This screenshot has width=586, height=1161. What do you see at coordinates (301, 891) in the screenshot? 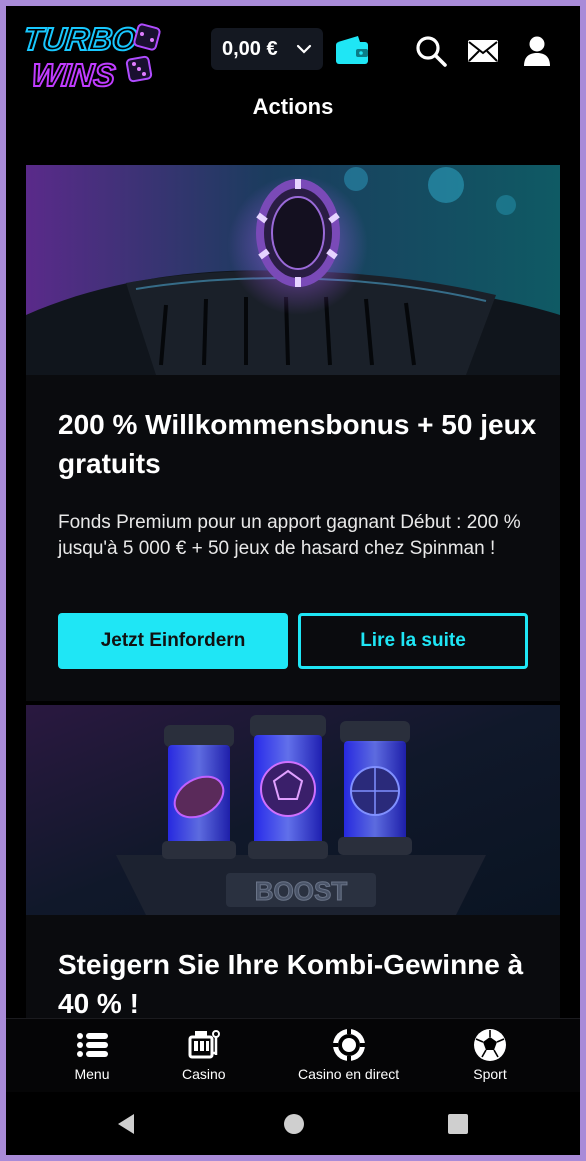
I see `boost-label: BOOST` at bounding box center [301, 891].